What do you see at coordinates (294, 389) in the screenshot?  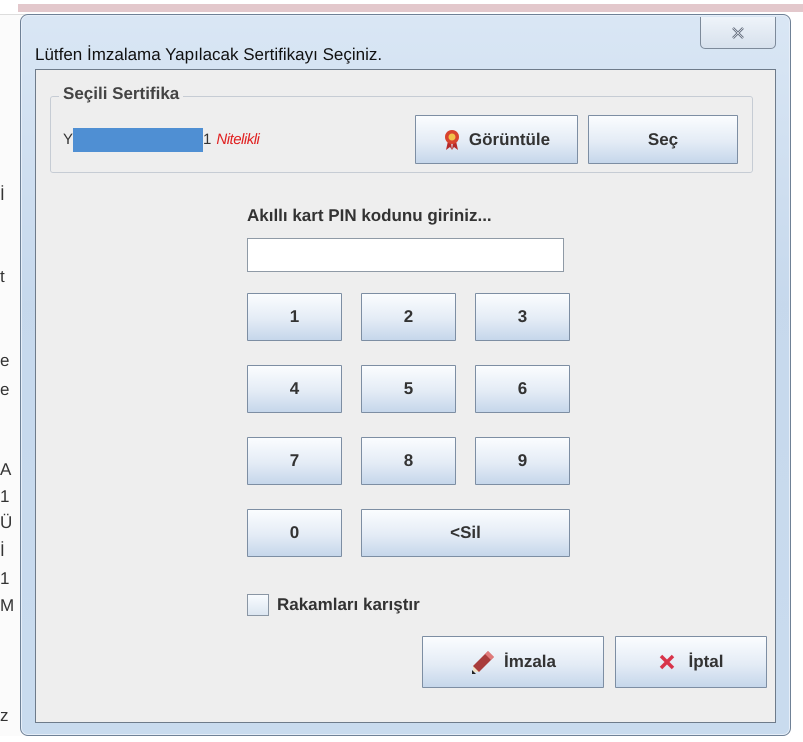 I see `digit-key: 4` at bounding box center [294, 389].